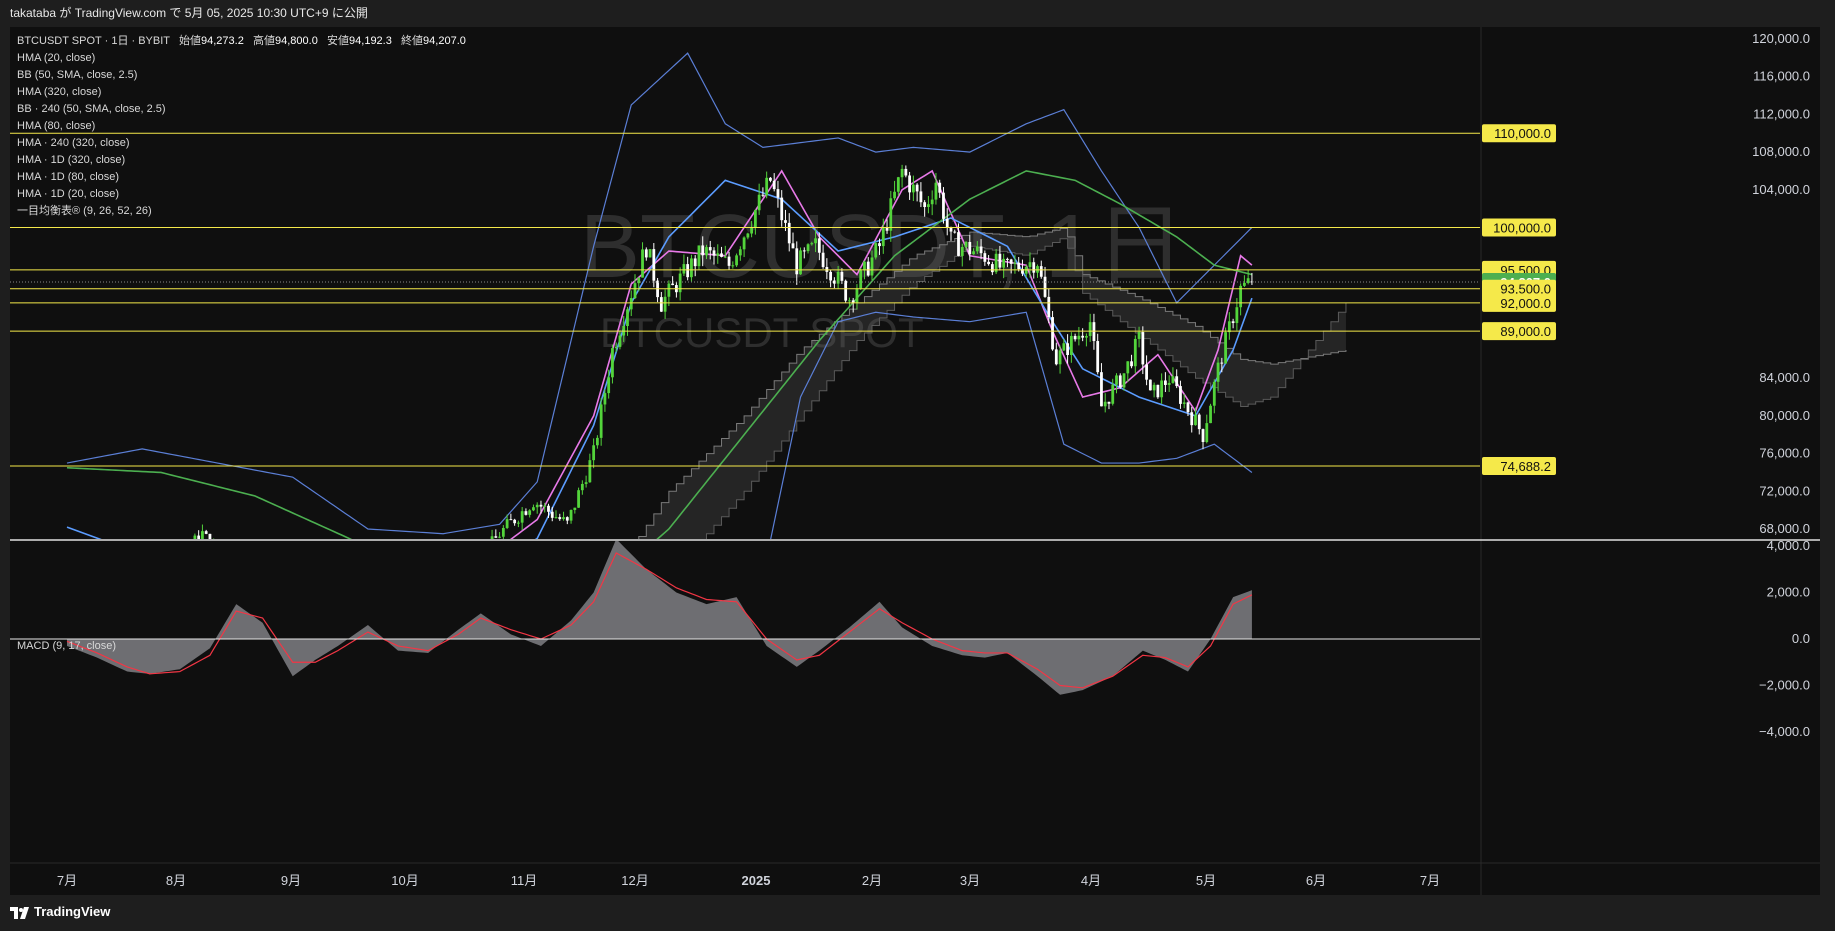  What do you see at coordinates (872, 880) in the screenshot?
I see `time-axis-label: 2月` at bounding box center [872, 880].